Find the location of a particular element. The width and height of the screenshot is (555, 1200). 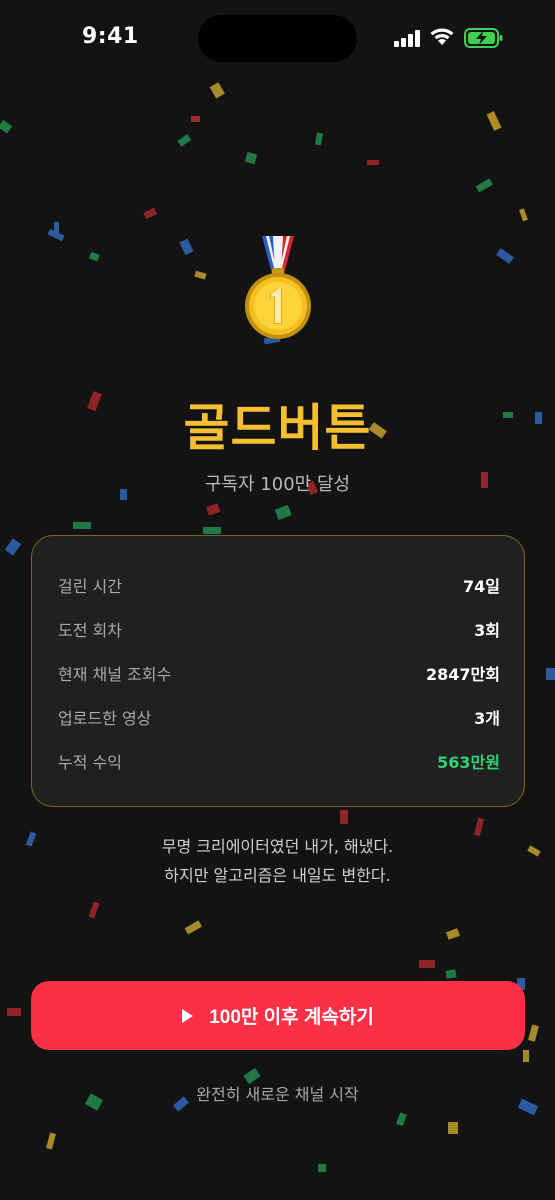

stat-value-revenue: 563만원 is located at coordinates (468, 762).